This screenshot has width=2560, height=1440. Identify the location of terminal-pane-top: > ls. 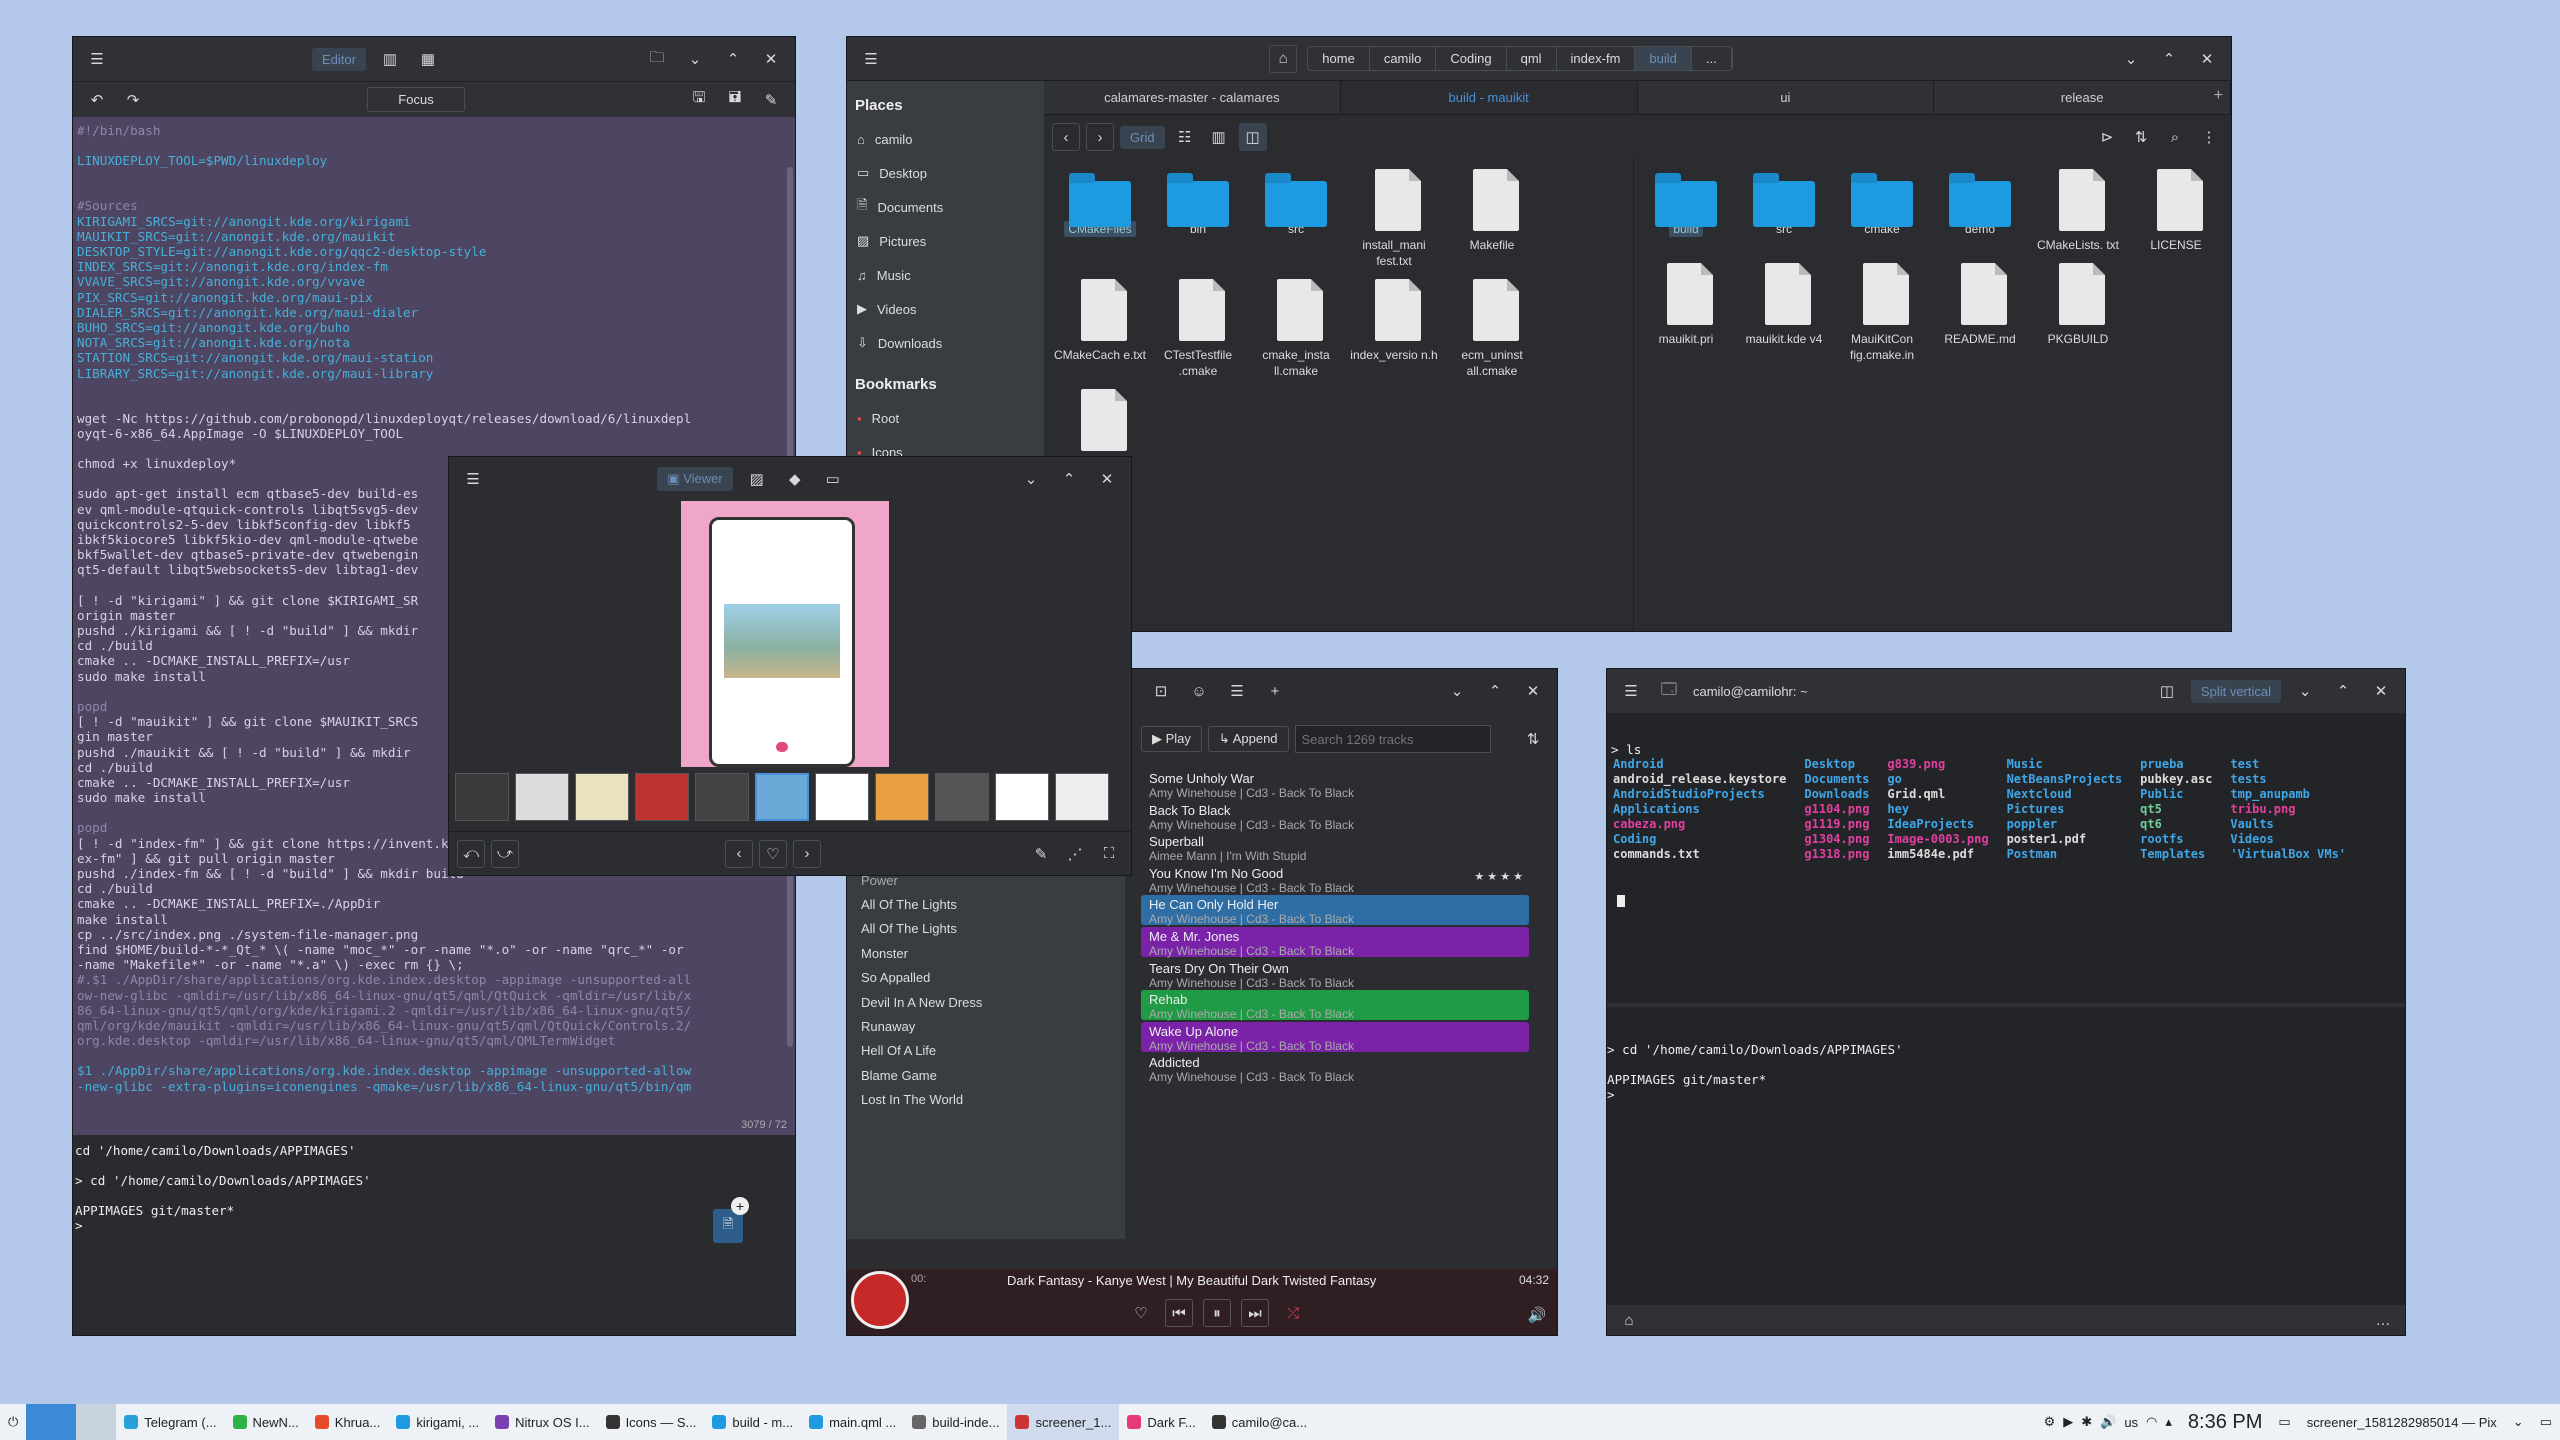
(1626, 742).